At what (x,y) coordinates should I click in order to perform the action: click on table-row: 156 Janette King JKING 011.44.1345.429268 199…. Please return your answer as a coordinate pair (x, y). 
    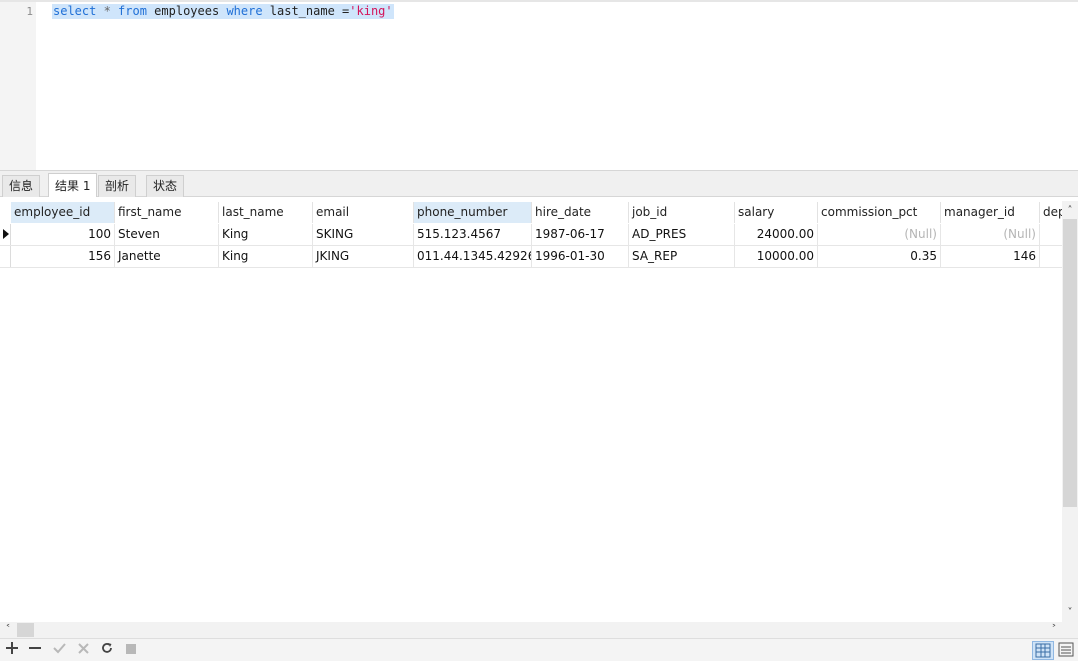
    Looking at the image, I should click on (531, 257).